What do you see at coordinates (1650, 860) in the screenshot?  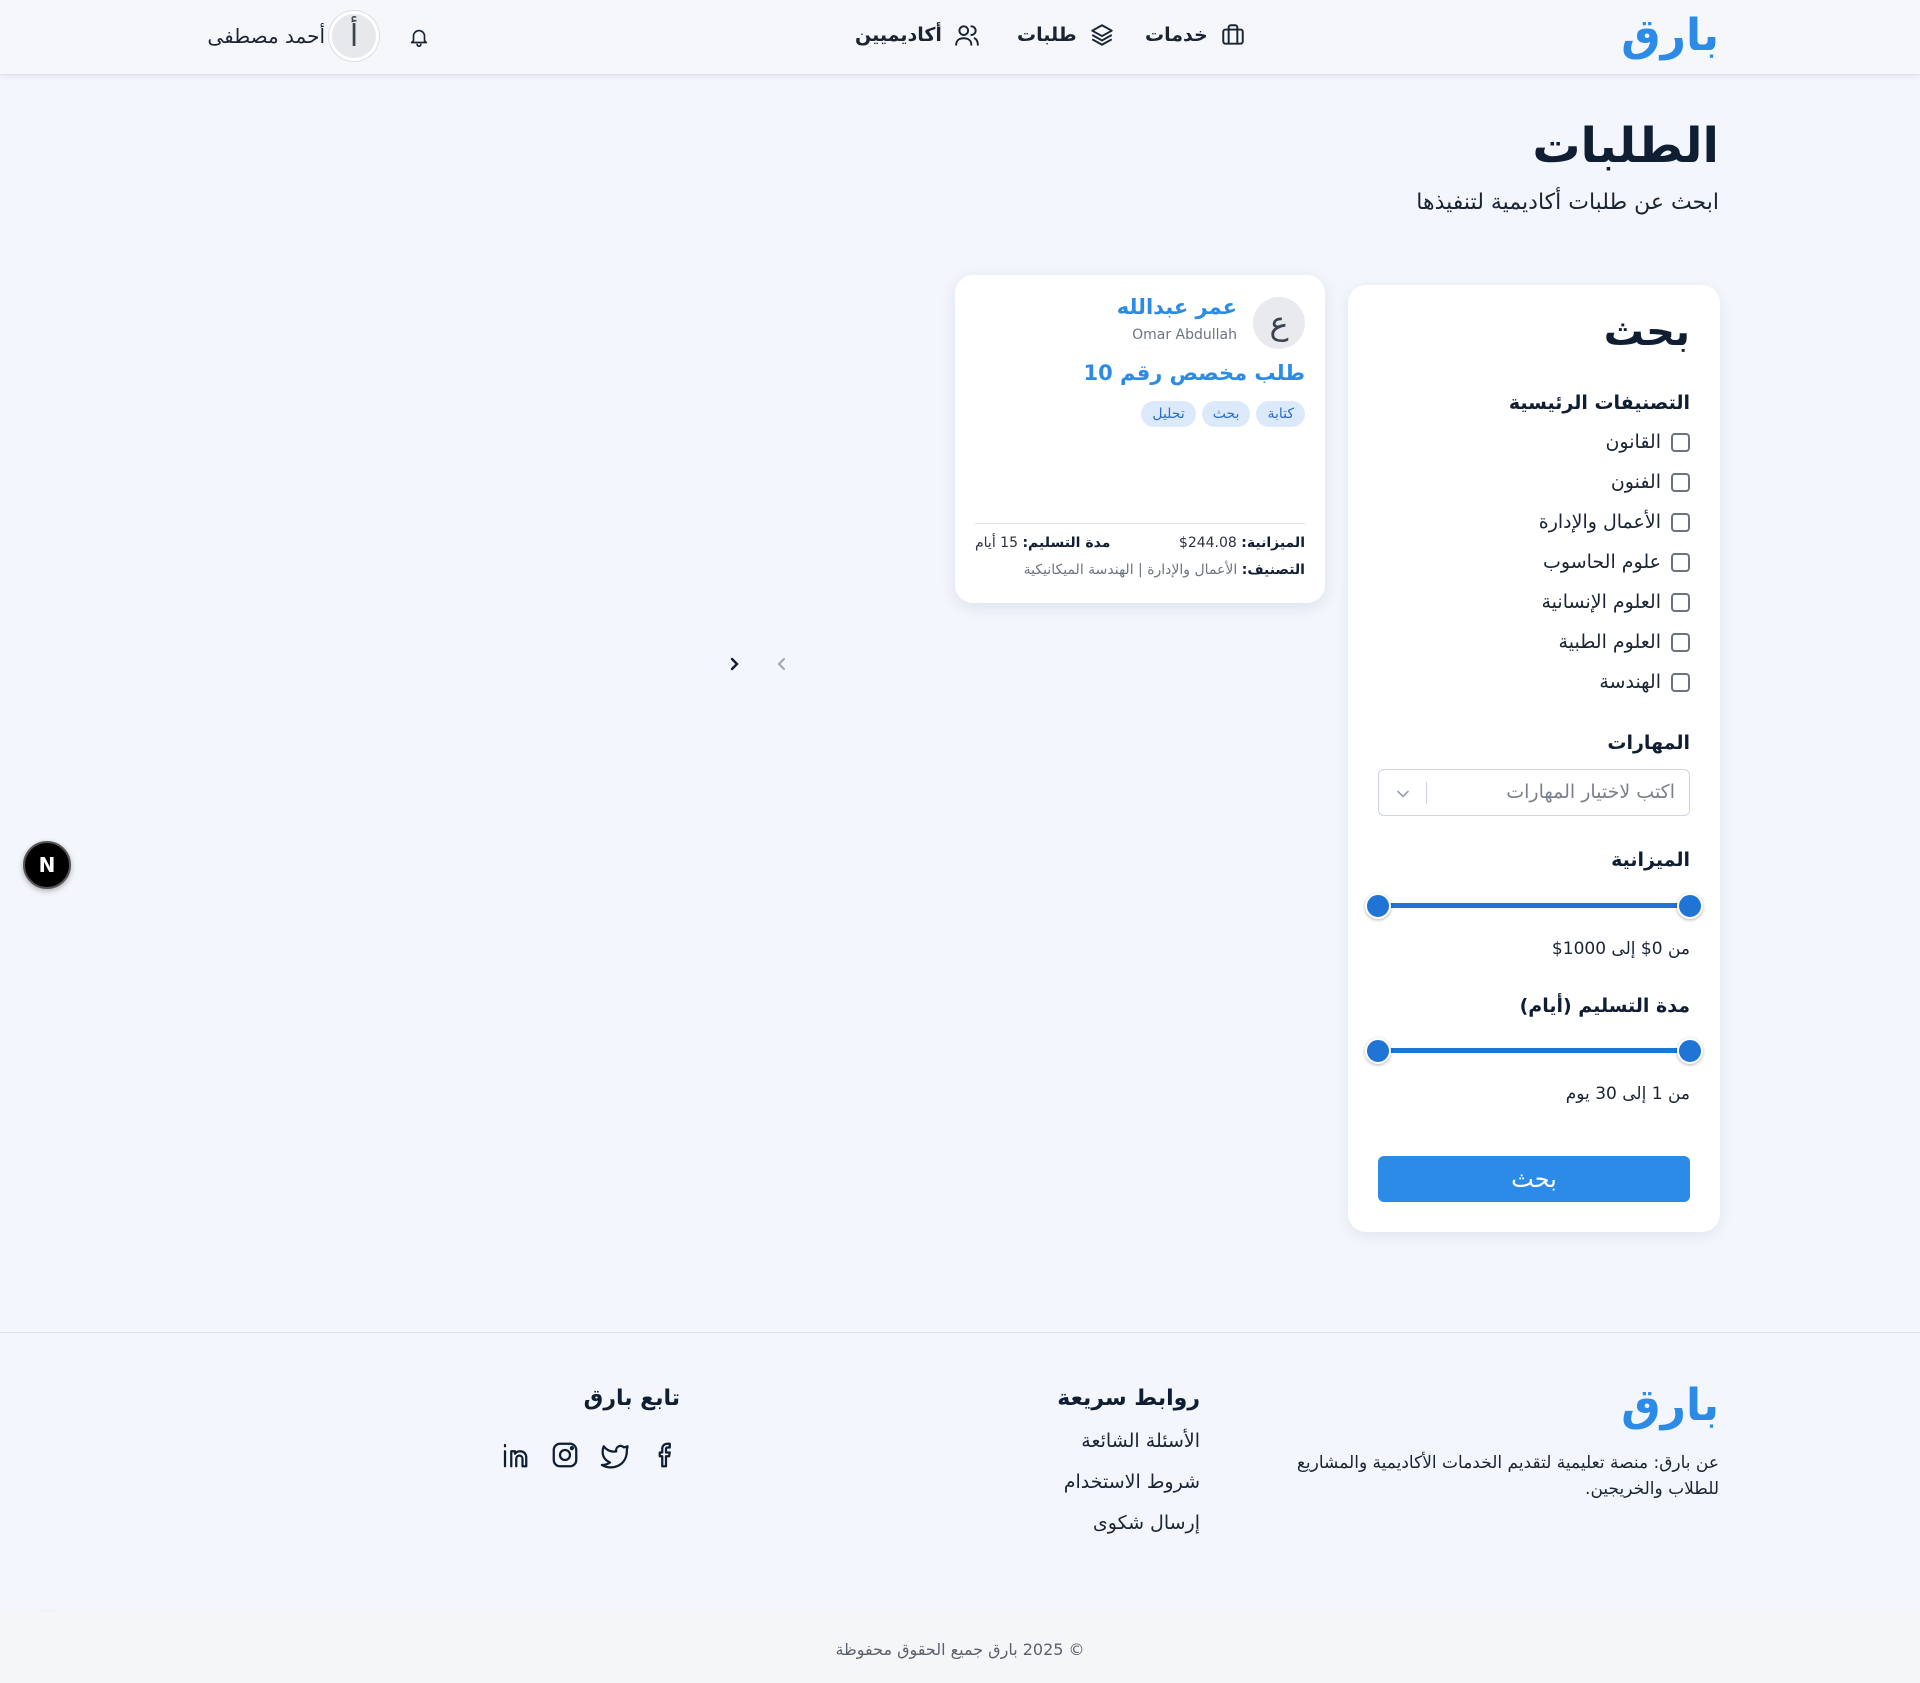 I see `budget-label: الميزانية` at bounding box center [1650, 860].